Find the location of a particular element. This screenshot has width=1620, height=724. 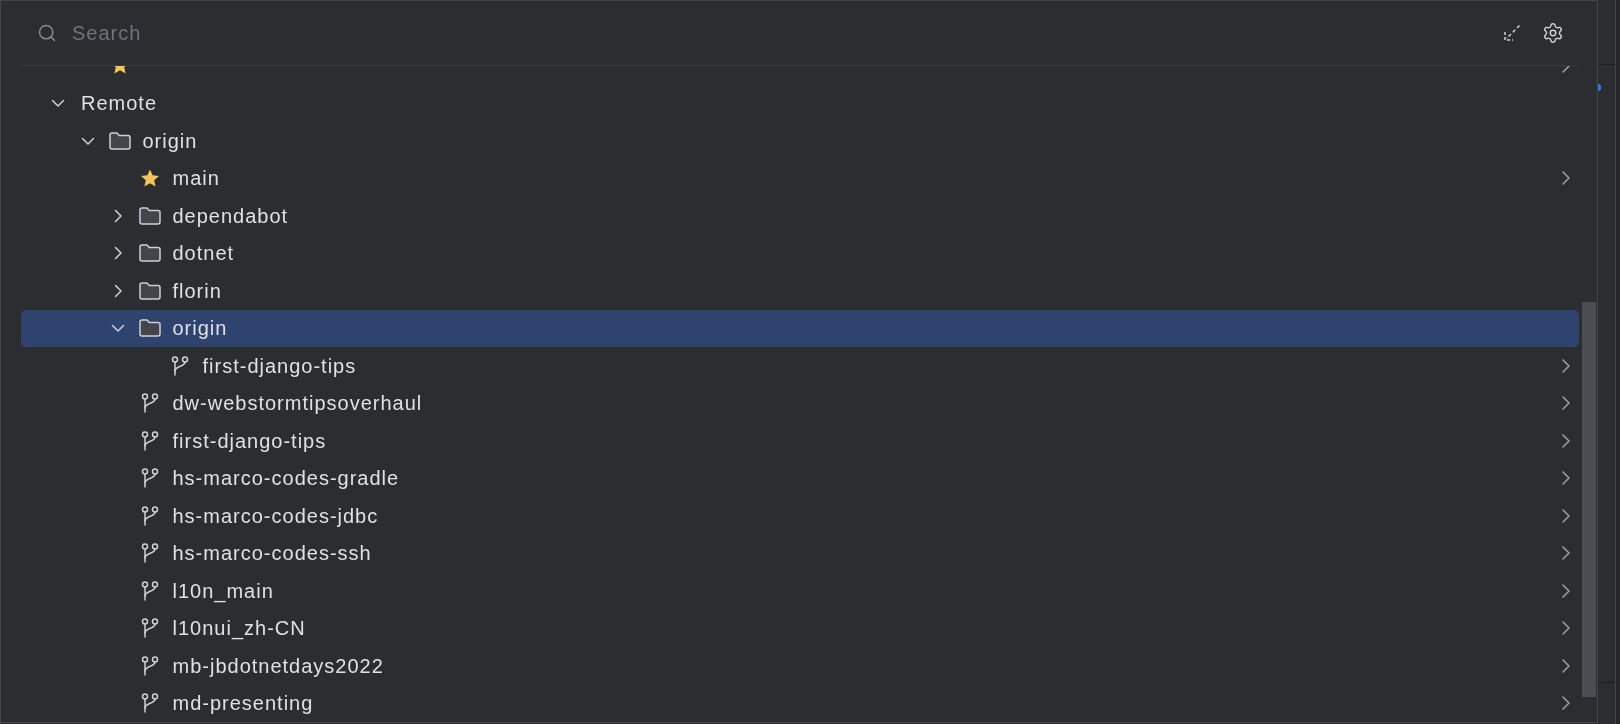

tree-item: hs-marco-codes-gradle is located at coordinates (800, 478).